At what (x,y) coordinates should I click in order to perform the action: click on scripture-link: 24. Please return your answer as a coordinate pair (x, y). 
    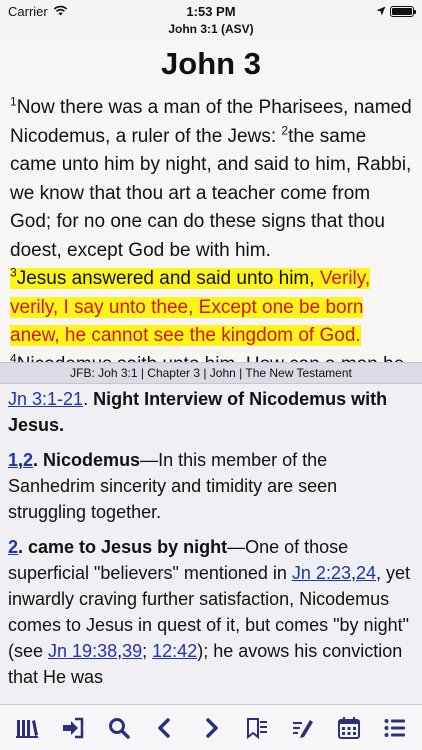
    Looking at the image, I should click on (366, 573).